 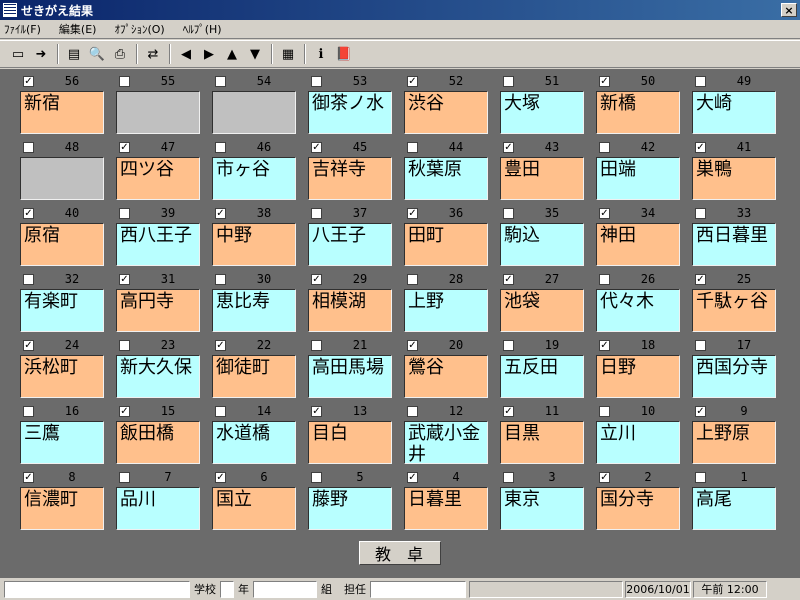 I want to click on seat: ✓ 47 四ツ谷, so click(x=158, y=169).